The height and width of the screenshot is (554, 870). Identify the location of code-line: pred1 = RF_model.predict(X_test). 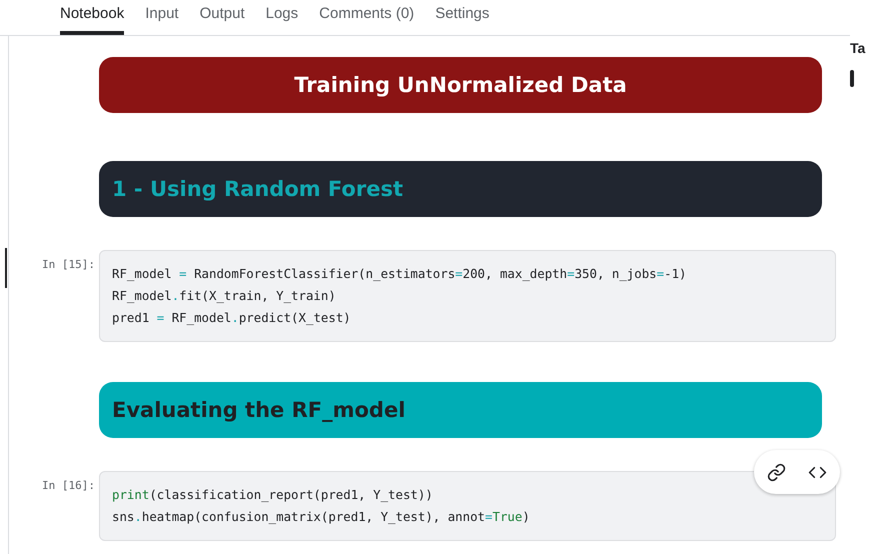
(232, 318).